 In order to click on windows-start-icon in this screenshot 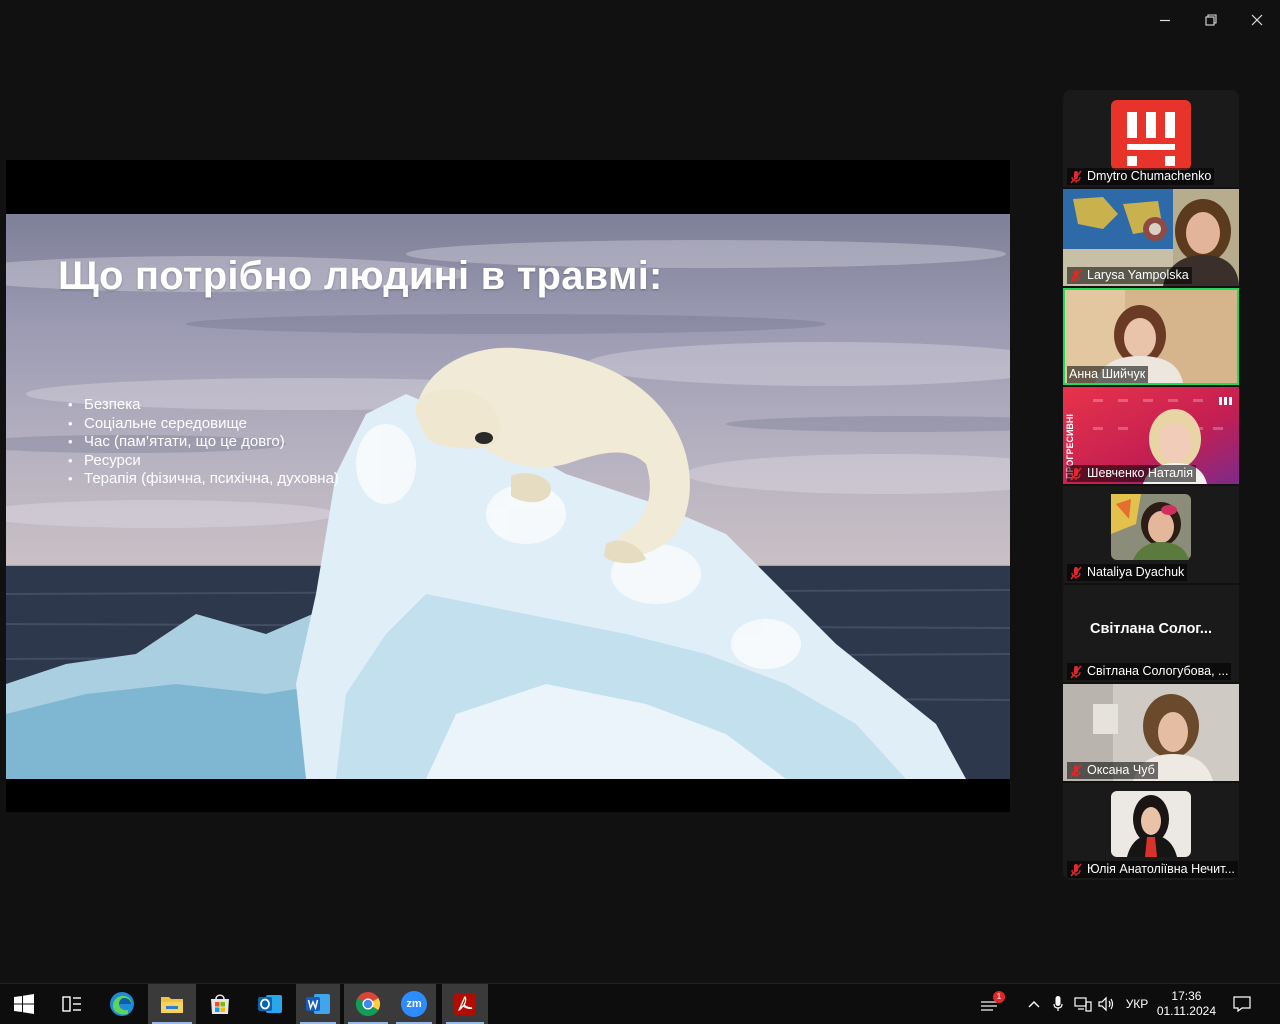, I will do `click(24, 1004)`.